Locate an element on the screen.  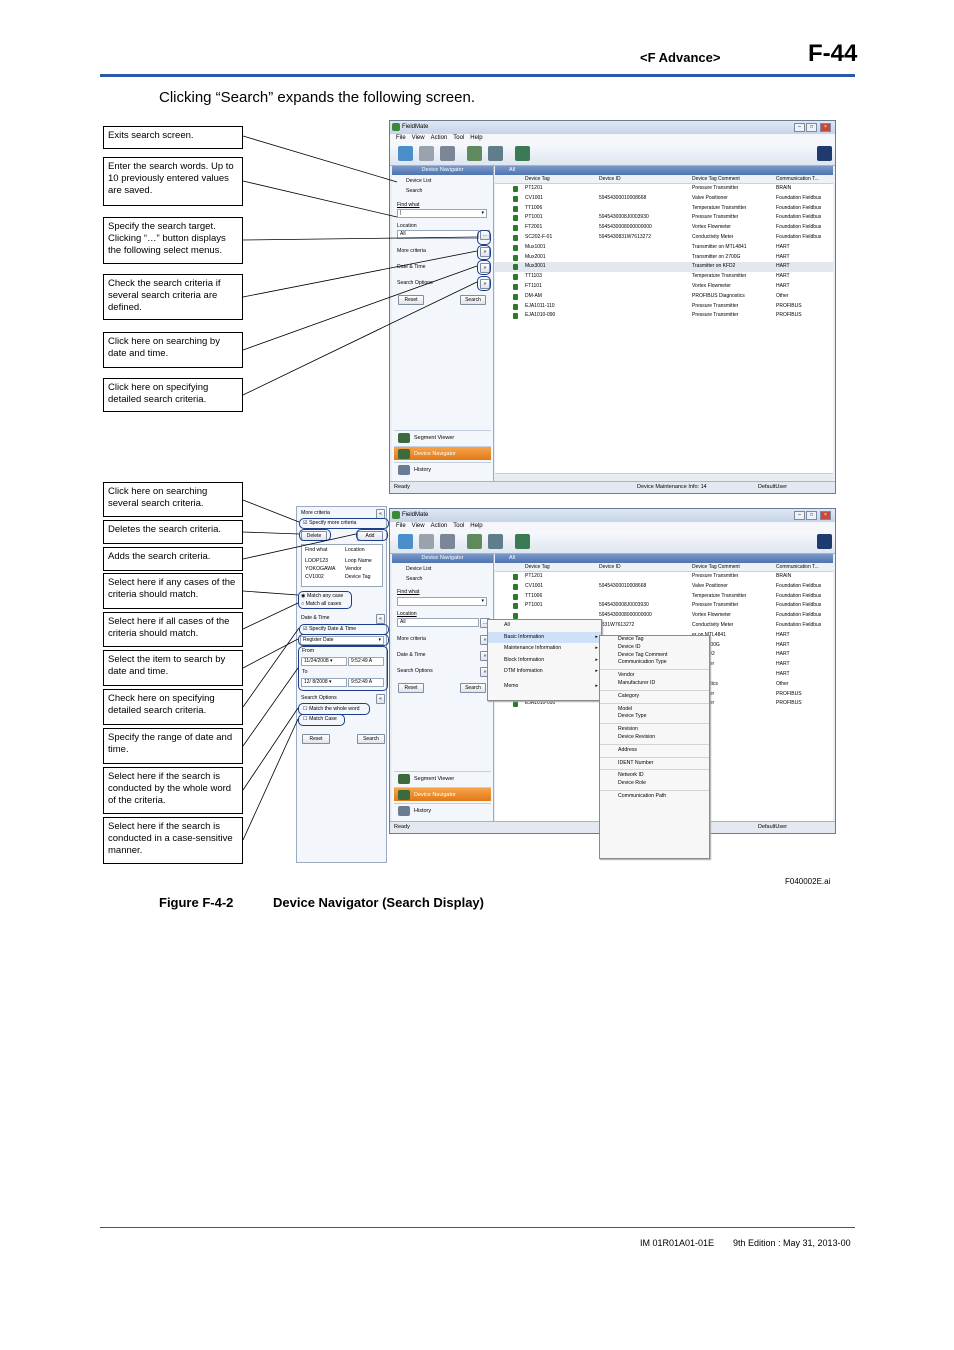
figure-title: Device Navigator (Search Display) is located at coordinates (378, 902).